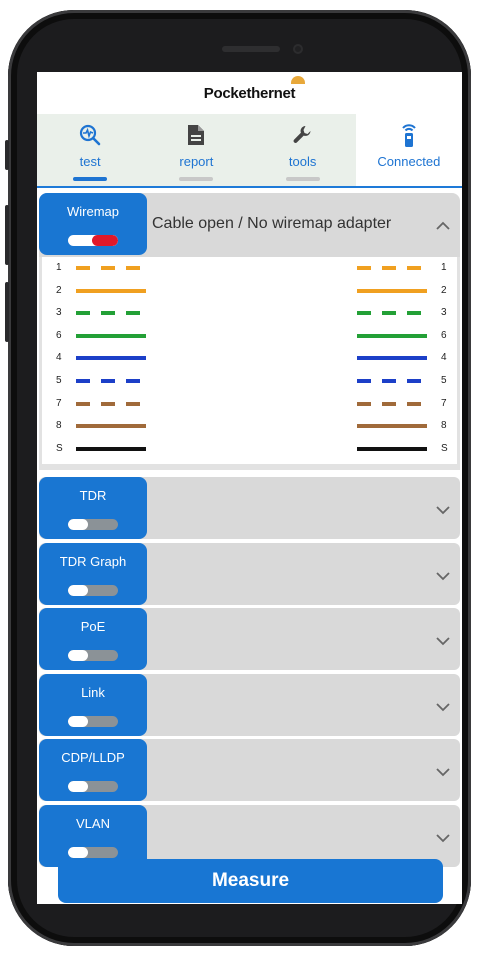 This screenshot has height=954, width=479. Describe the element at coordinates (444, 403) in the screenshot. I see `pin-label-right: 7` at that location.